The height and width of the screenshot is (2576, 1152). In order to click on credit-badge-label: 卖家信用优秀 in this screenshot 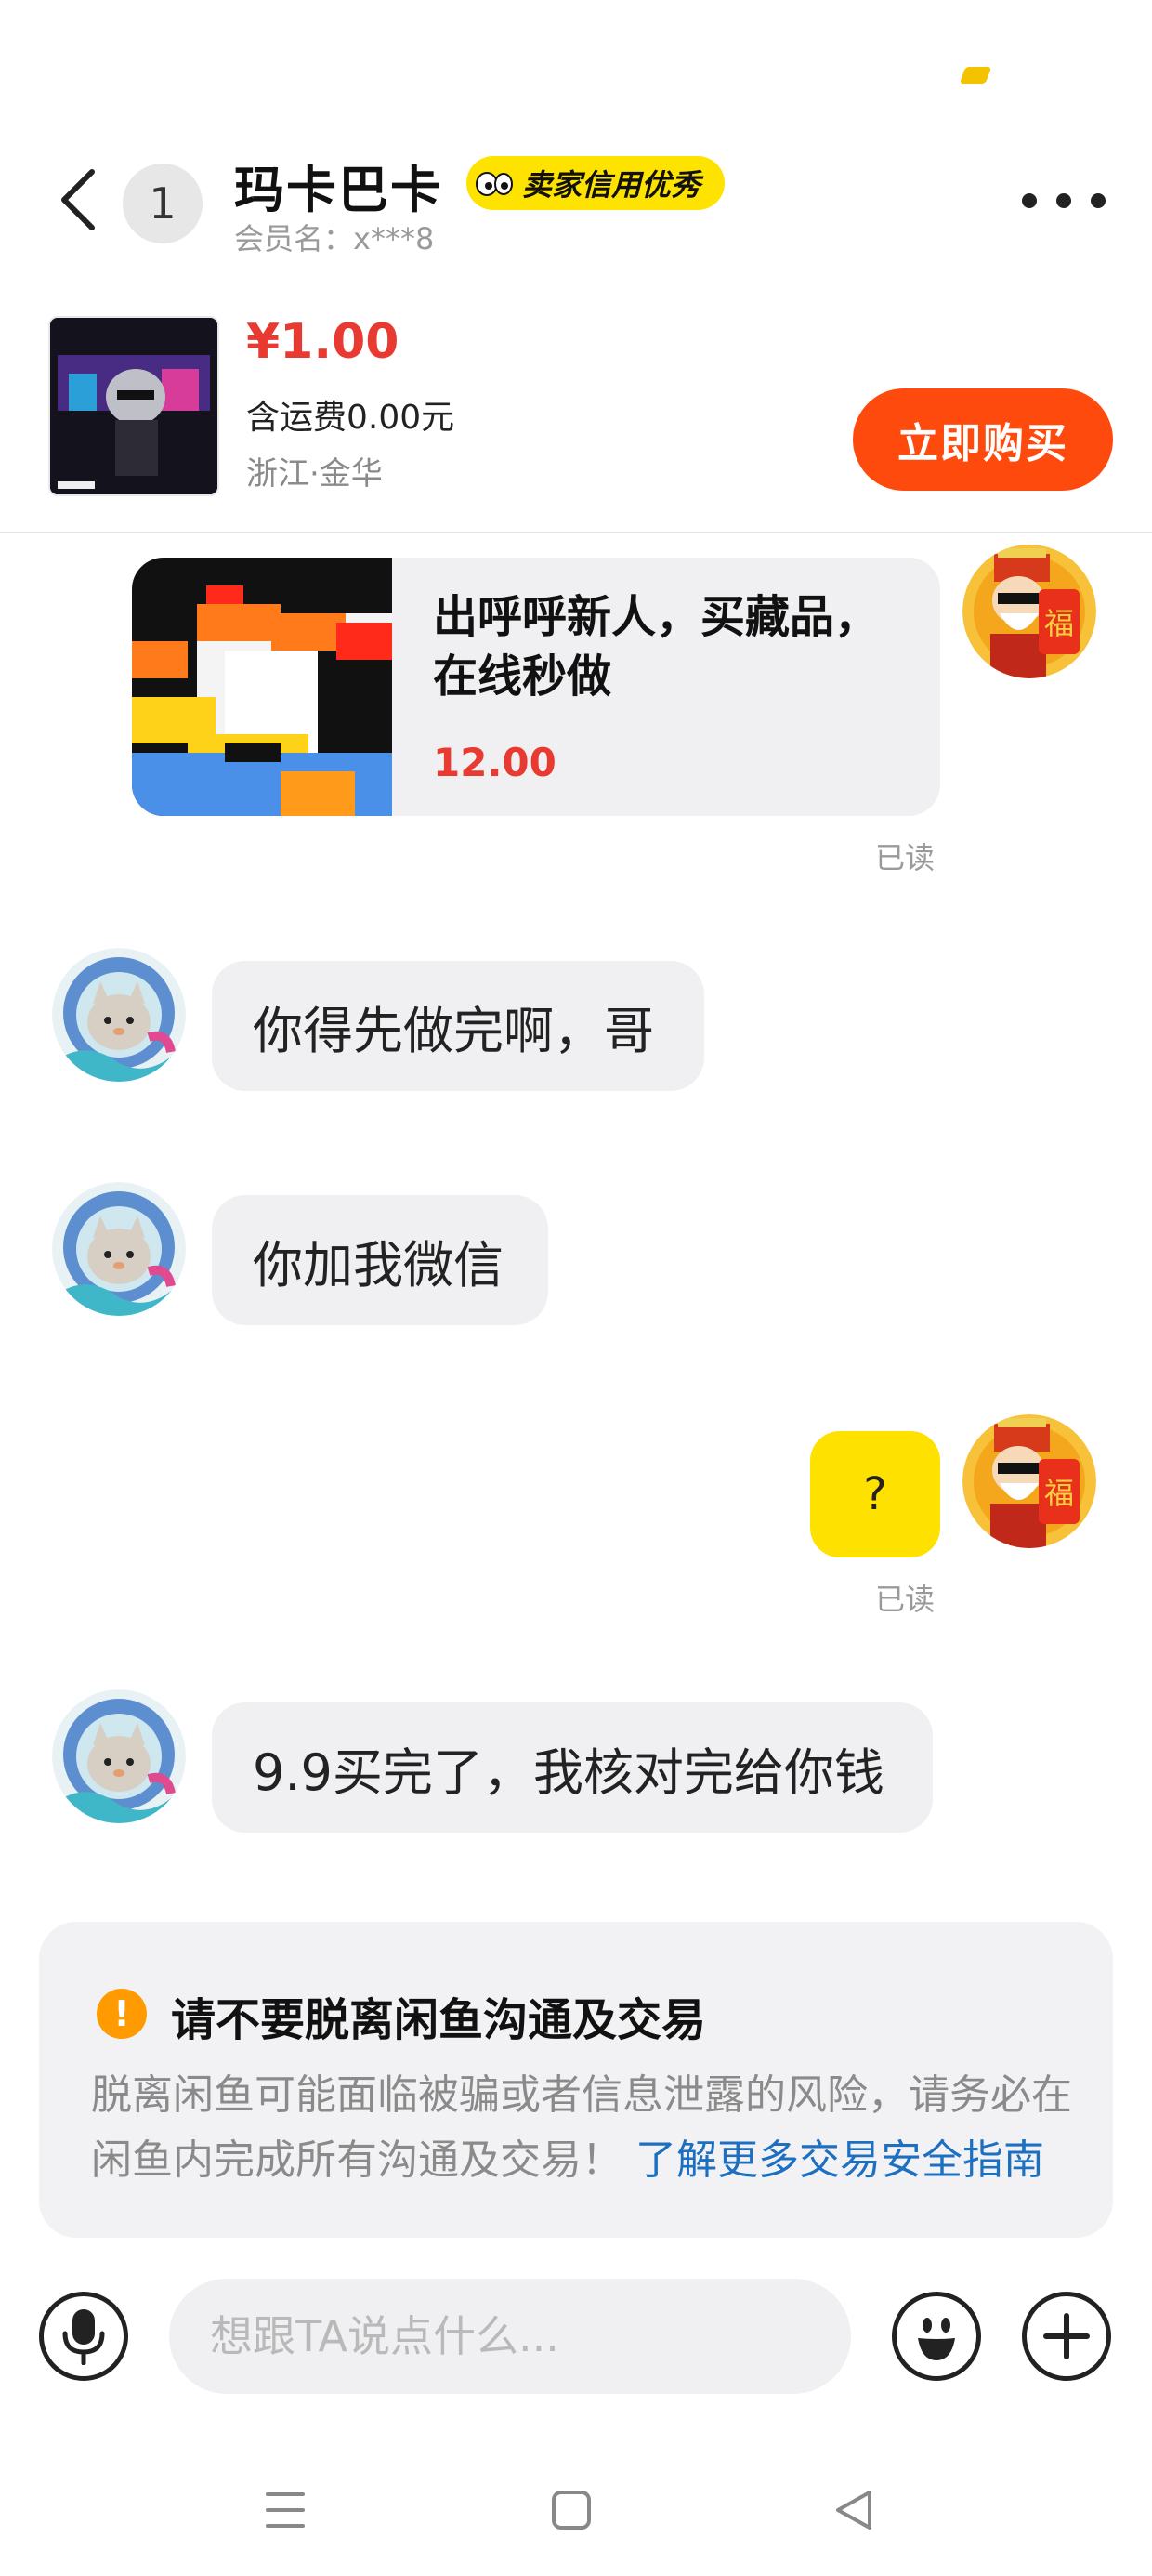, I will do `click(611, 185)`.